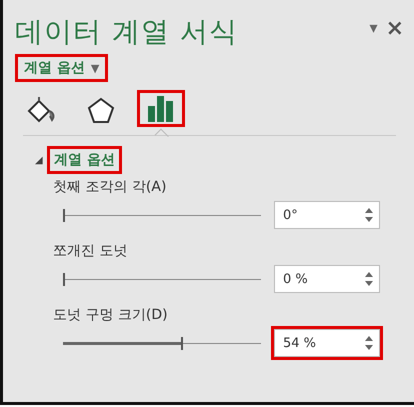  What do you see at coordinates (109, 187) in the screenshot?
I see `setting-label: 첫째 조각의 각(A)` at bounding box center [109, 187].